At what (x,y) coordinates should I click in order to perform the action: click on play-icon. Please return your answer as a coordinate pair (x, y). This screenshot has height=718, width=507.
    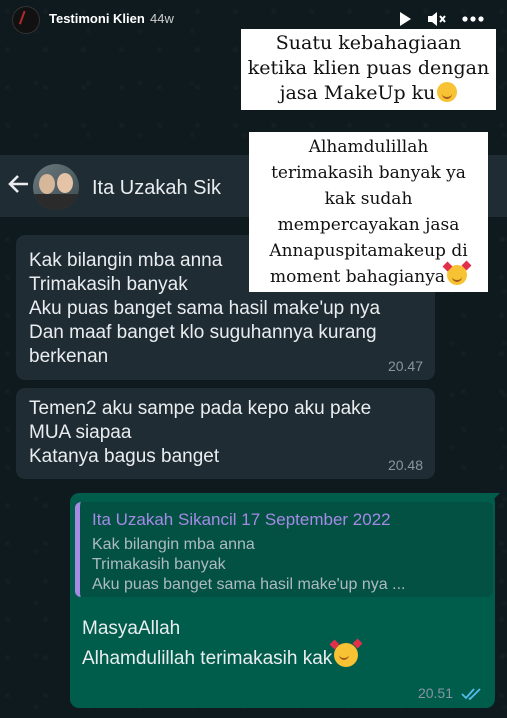
    Looking at the image, I should click on (405, 19).